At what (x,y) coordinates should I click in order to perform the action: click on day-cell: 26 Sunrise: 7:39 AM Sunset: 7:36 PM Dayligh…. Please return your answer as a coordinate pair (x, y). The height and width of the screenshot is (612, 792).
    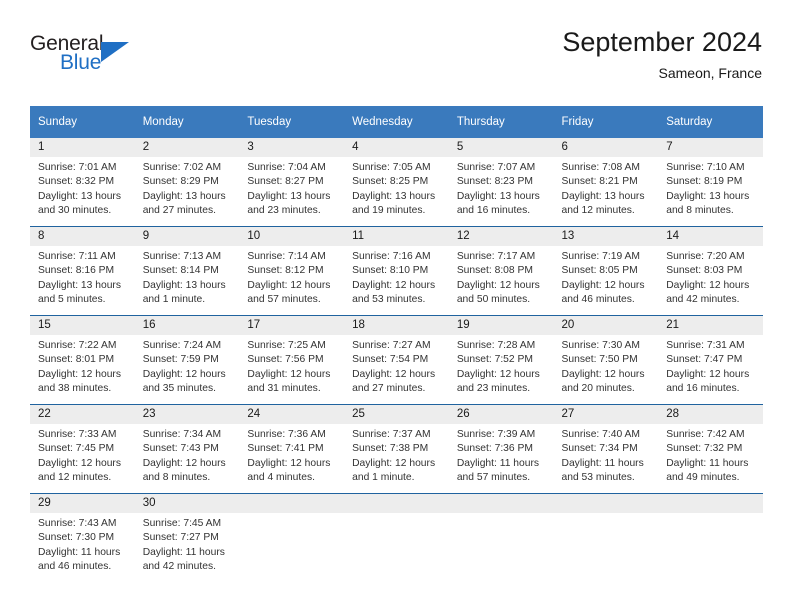
    Looking at the image, I should click on (501, 449).